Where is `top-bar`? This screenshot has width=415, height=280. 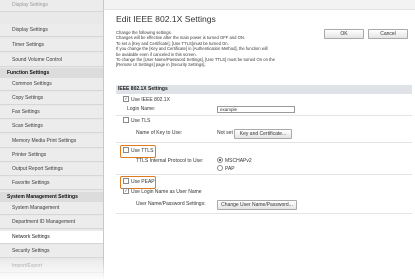
top-bar is located at coordinates (259, 5).